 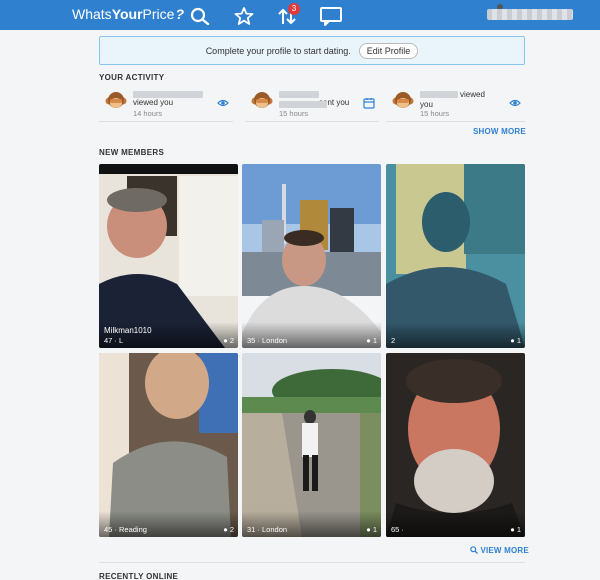 I want to click on activity-text-line2: you, so click(x=426, y=104).